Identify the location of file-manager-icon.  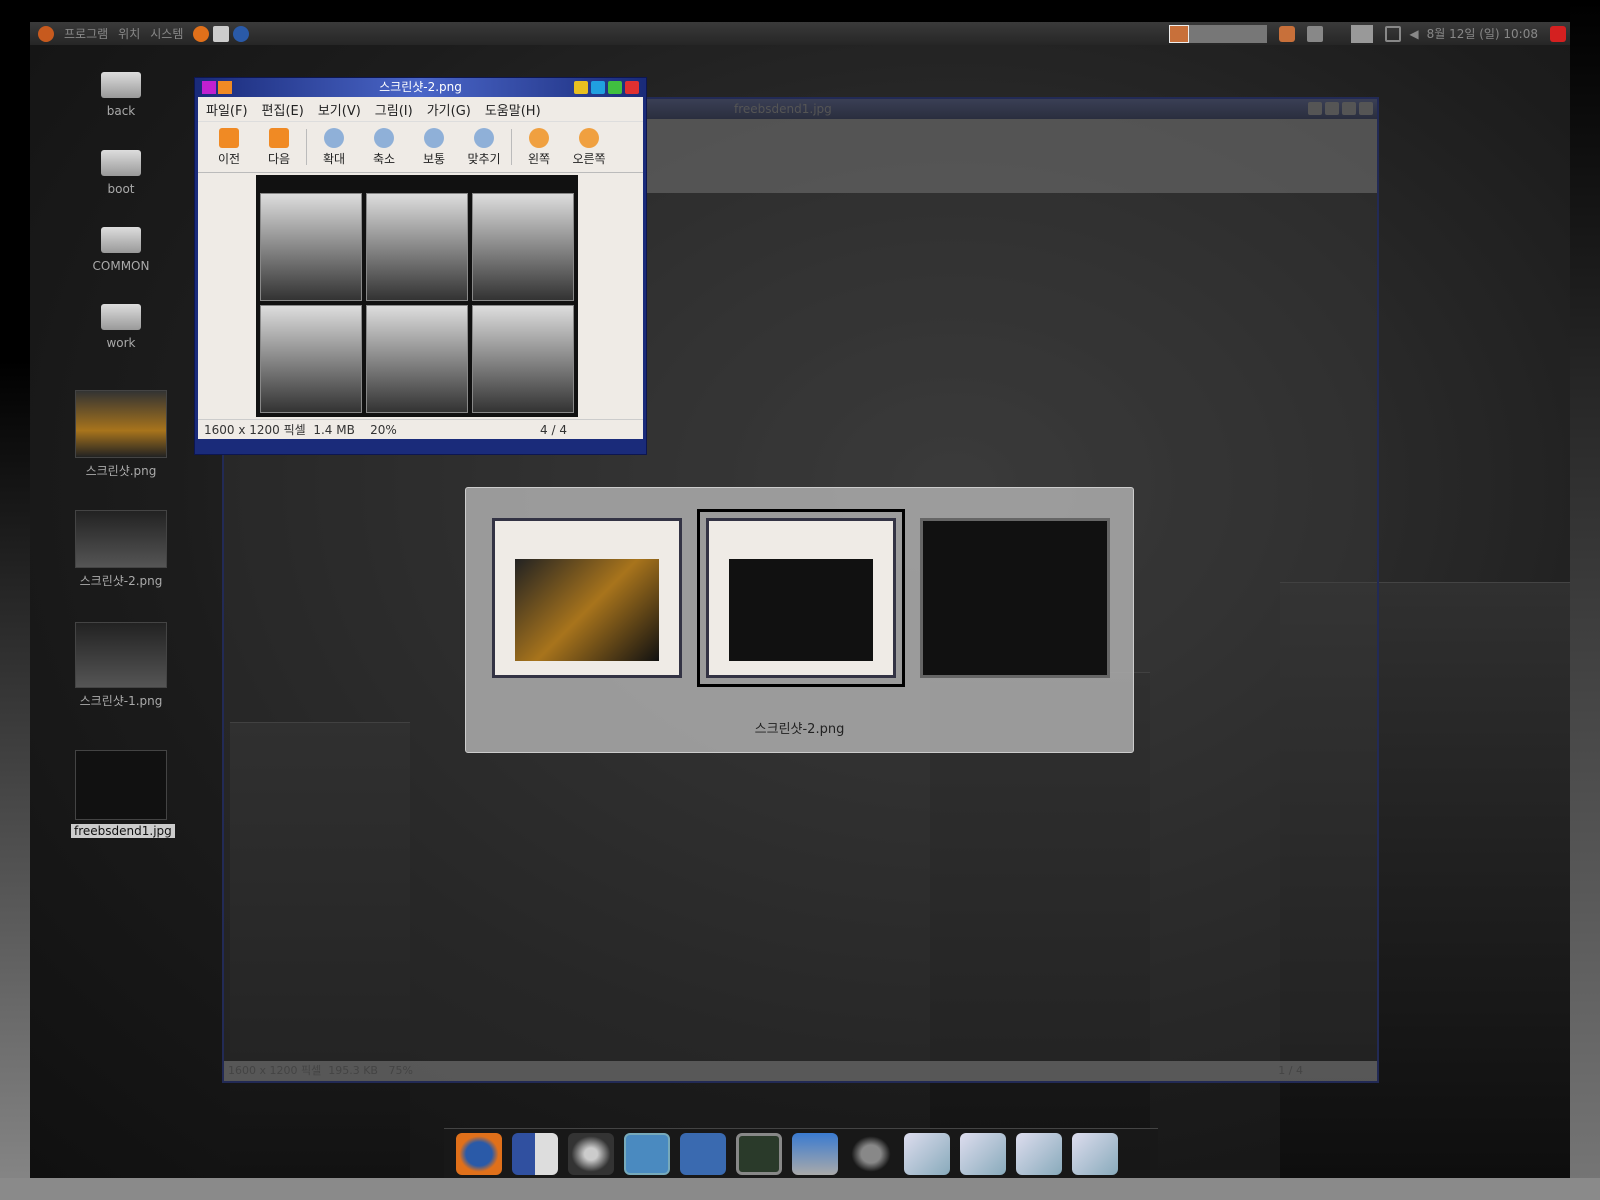
(535, 1153).